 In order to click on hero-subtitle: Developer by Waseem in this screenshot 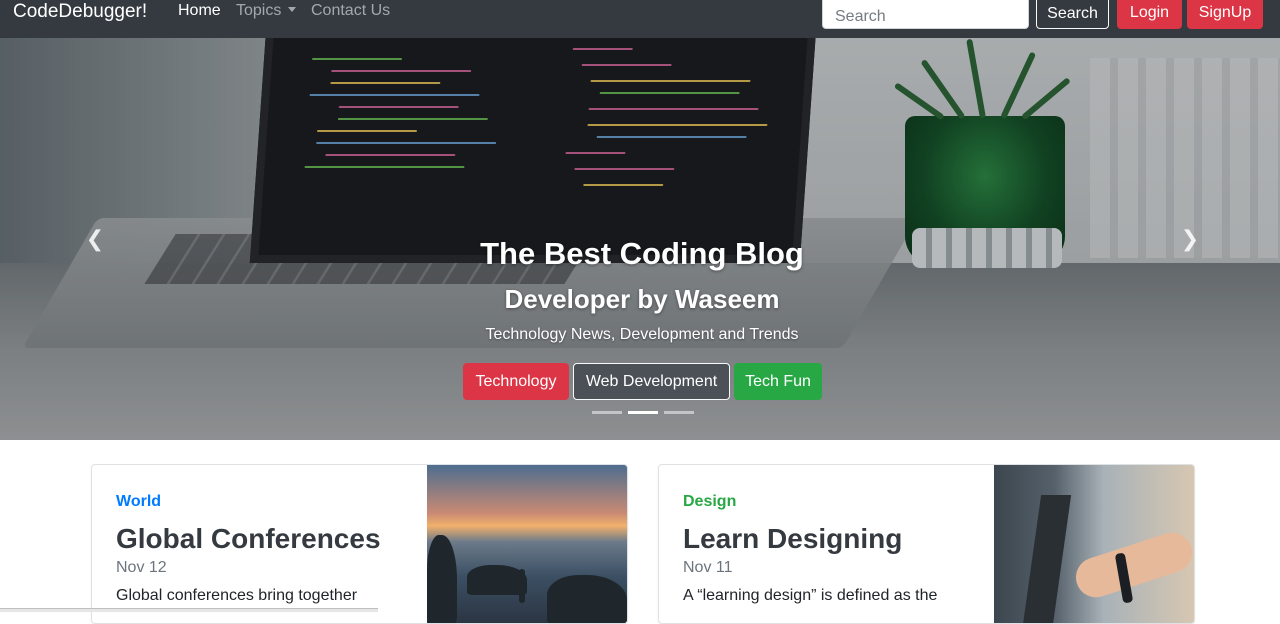, I will do `click(642, 299)`.